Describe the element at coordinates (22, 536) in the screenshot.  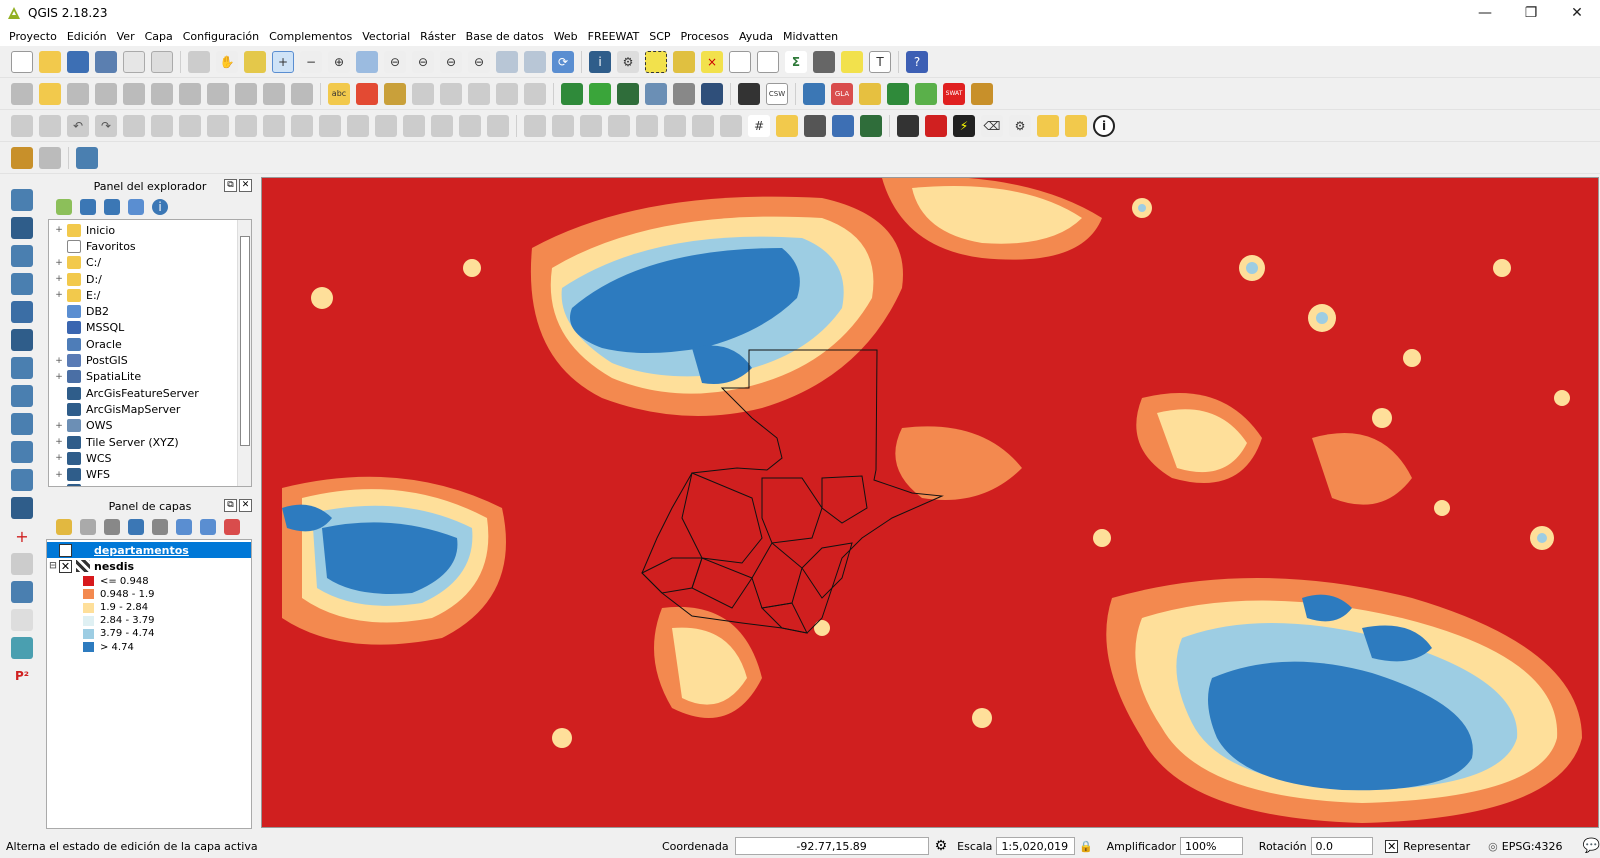
I see `crosshair-icon: +` at that location.